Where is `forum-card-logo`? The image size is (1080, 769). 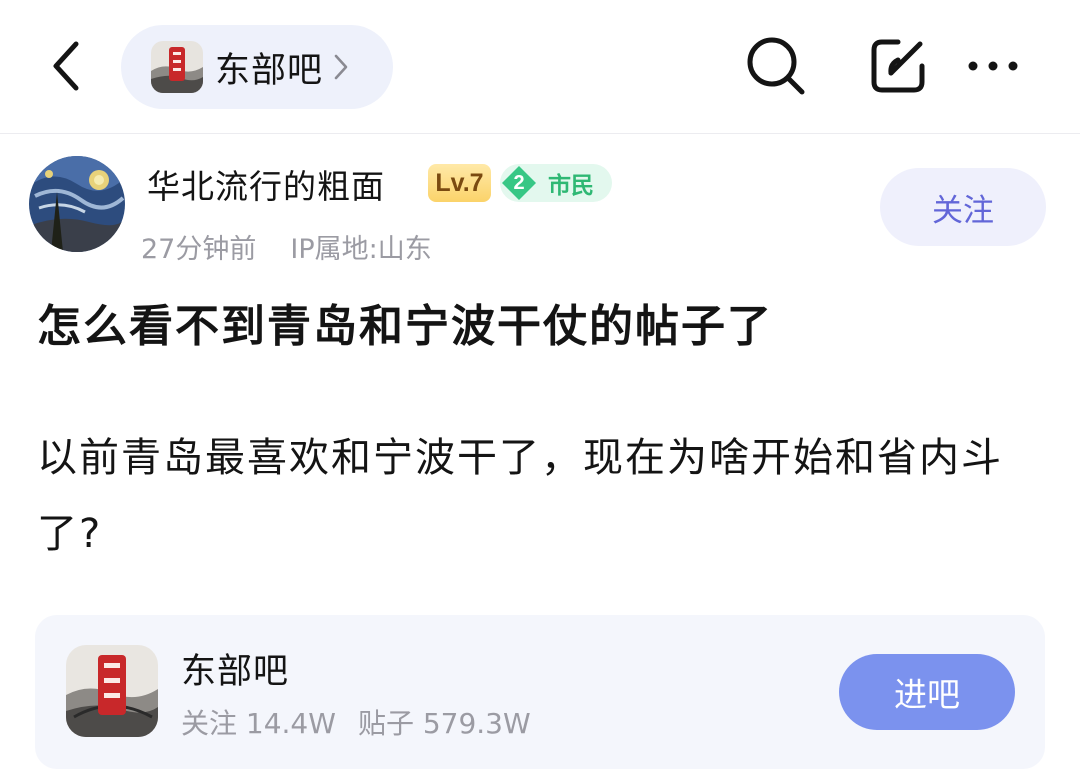 forum-card-logo is located at coordinates (112, 691).